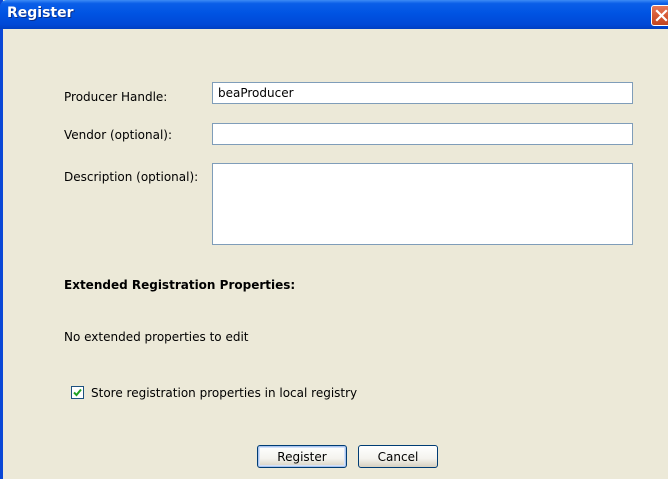 The width and height of the screenshot is (668, 479). I want to click on description-textarea, so click(422, 204).